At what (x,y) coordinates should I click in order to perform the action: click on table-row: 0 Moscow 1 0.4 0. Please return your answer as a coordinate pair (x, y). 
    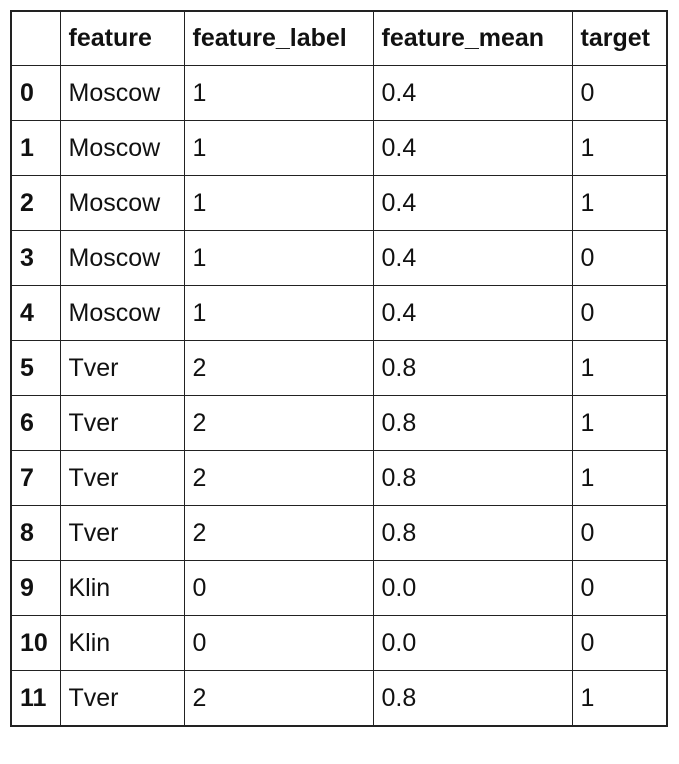
    Looking at the image, I should click on (339, 93).